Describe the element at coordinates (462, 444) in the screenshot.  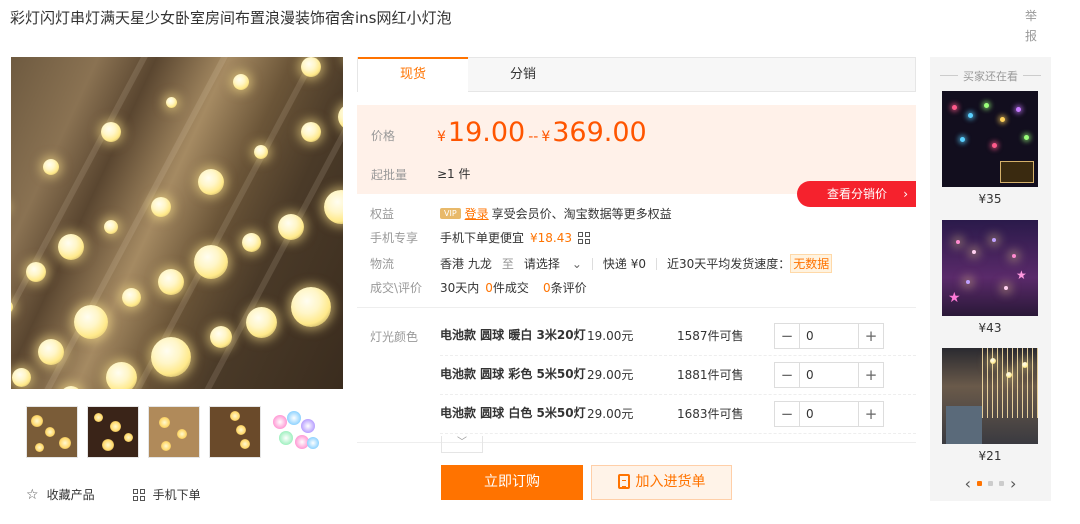
I see `expand-sku-button: ﹀` at that location.